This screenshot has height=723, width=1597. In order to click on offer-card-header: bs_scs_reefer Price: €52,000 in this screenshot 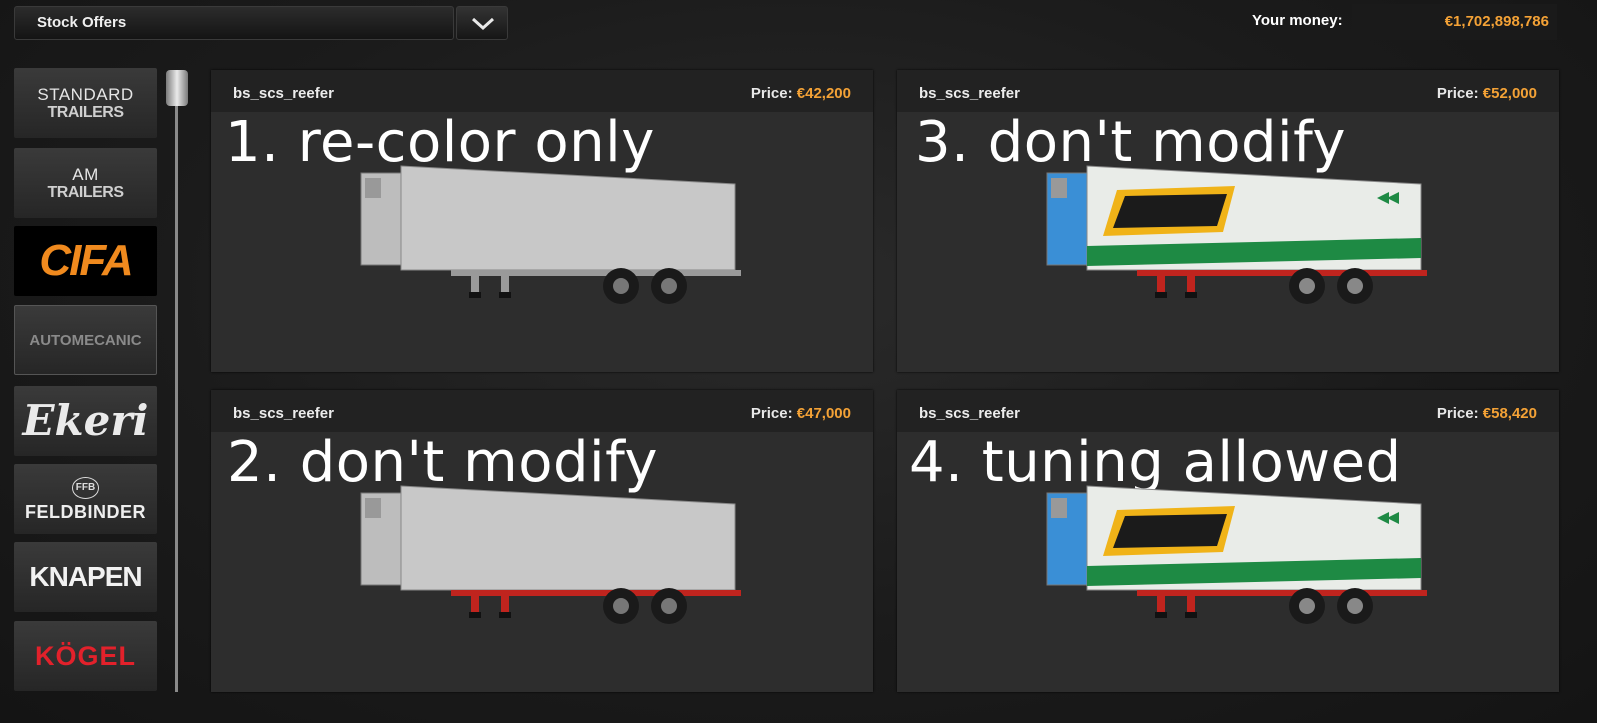, I will do `click(1228, 91)`.